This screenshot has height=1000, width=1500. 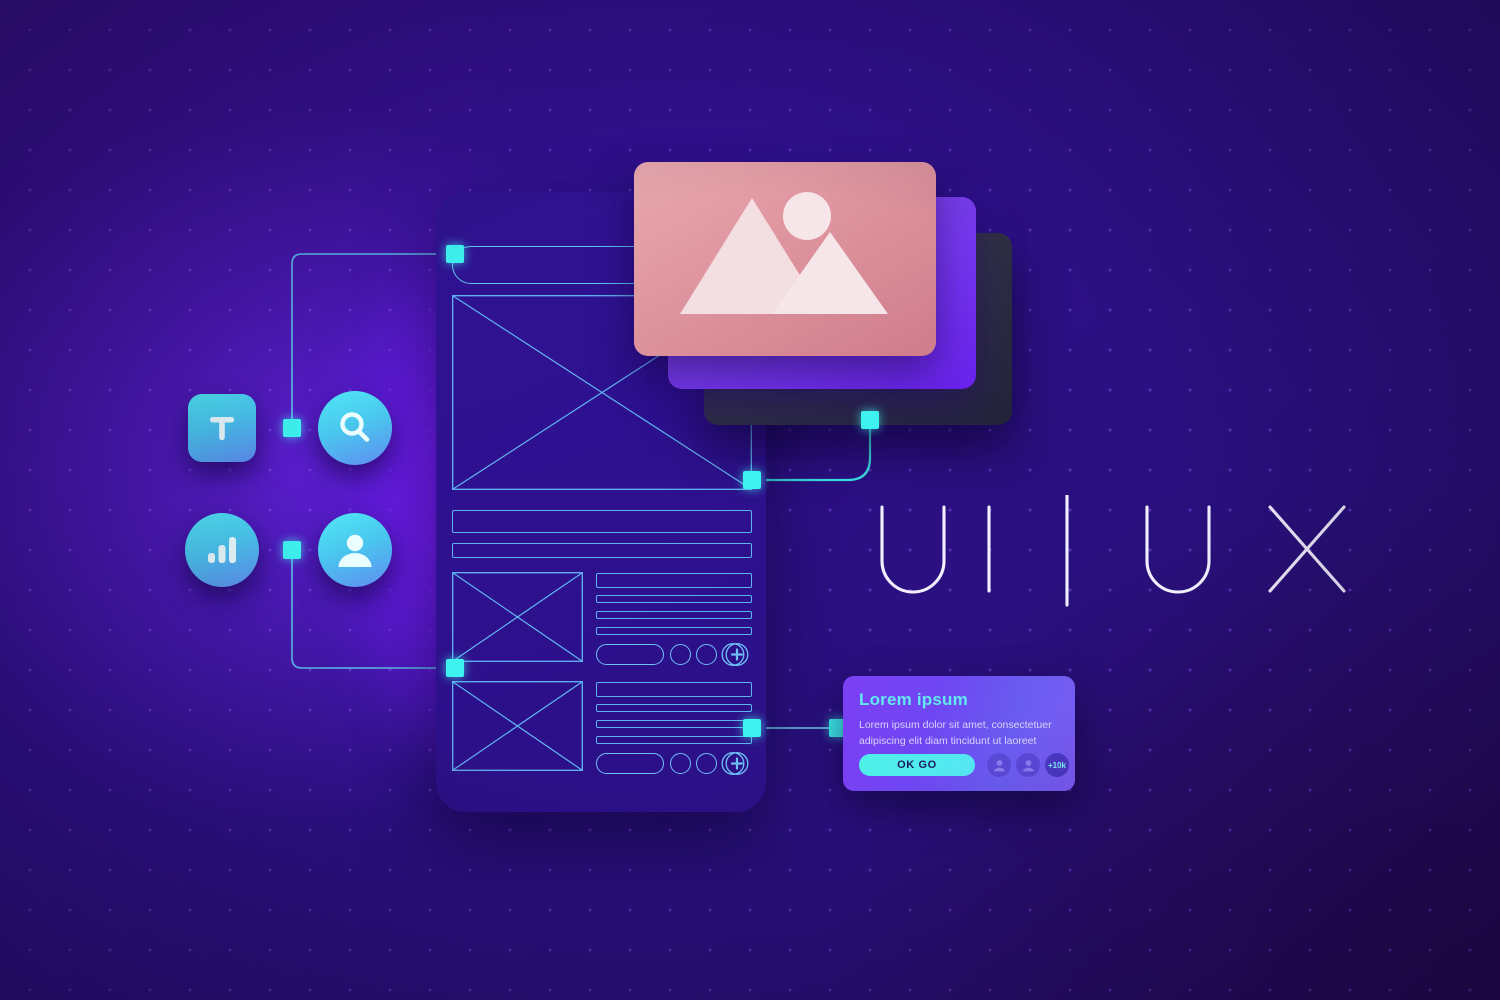 I want to click on search-icon, so click(x=355, y=428).